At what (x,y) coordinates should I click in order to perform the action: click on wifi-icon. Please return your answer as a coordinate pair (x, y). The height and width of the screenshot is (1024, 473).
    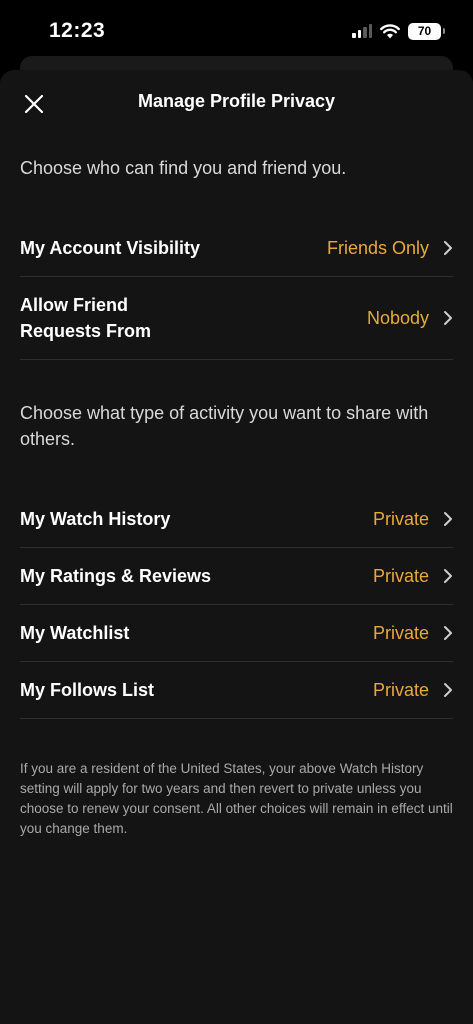
    Looking at the image, I should click on (390, 30).